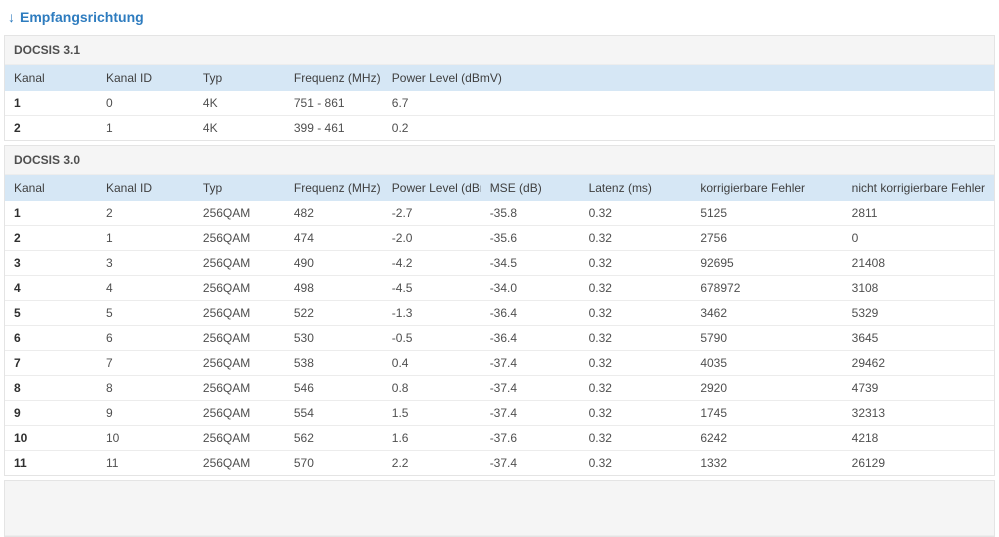 The width and height of the screenshot is (999, 537). What do you see at coordinates (145, 413) in the screenshot?
I see `table-cell: 9` at bounding box center [145, 413].